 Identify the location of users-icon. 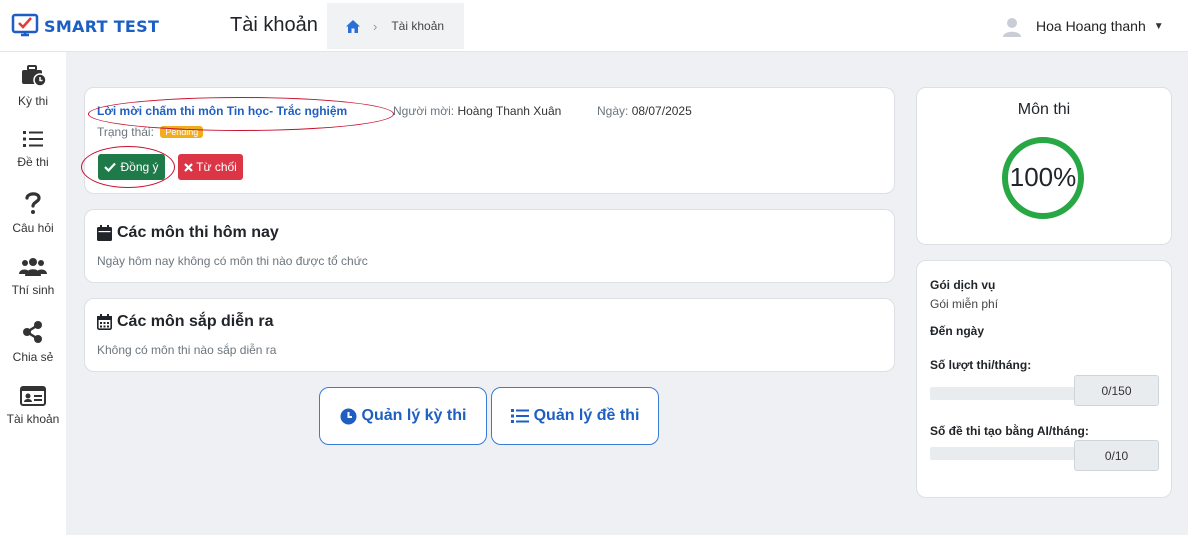
(33, 267).